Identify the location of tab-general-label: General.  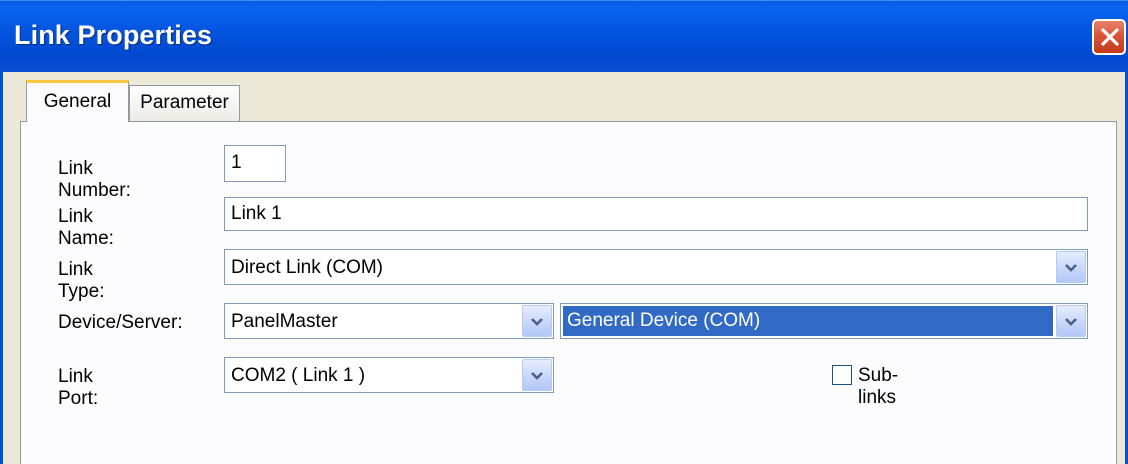
(77, 101).